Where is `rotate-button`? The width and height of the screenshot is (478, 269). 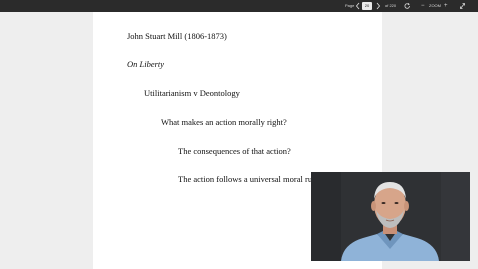
rotate-button is located at coordinates (407, 6).